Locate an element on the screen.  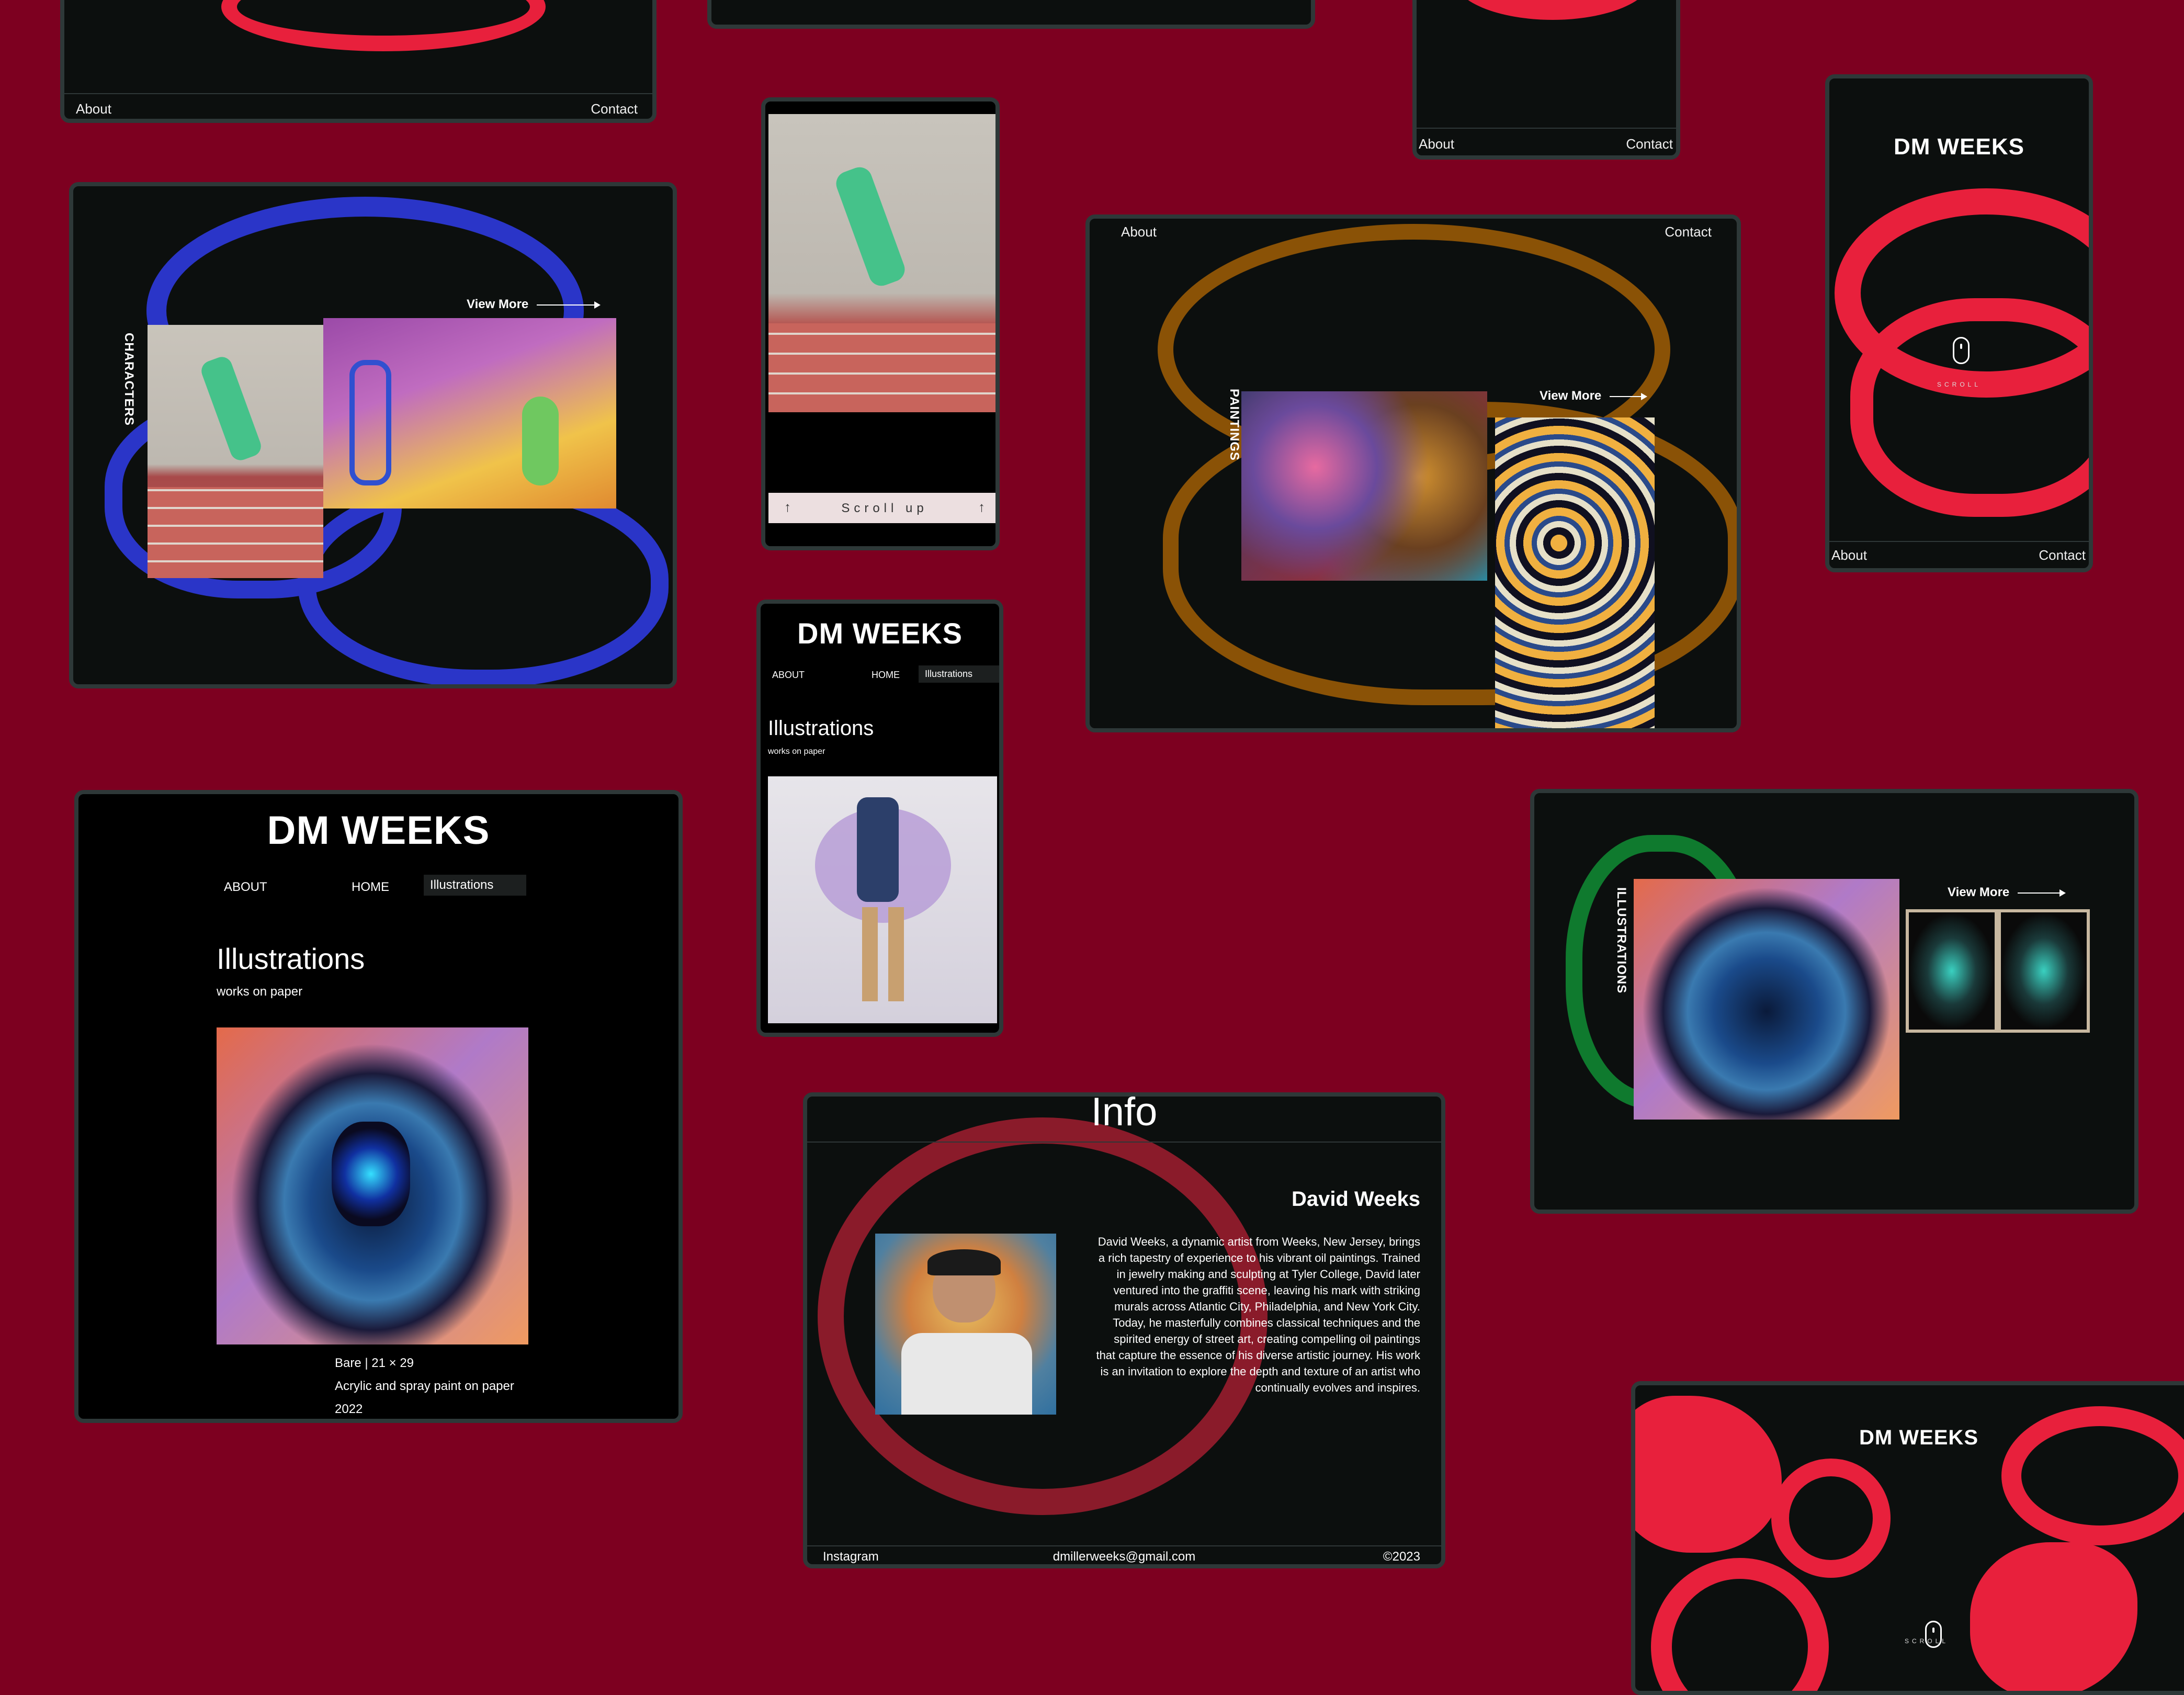
artwork-year: 2022 is located at coordinates (349, 1409).